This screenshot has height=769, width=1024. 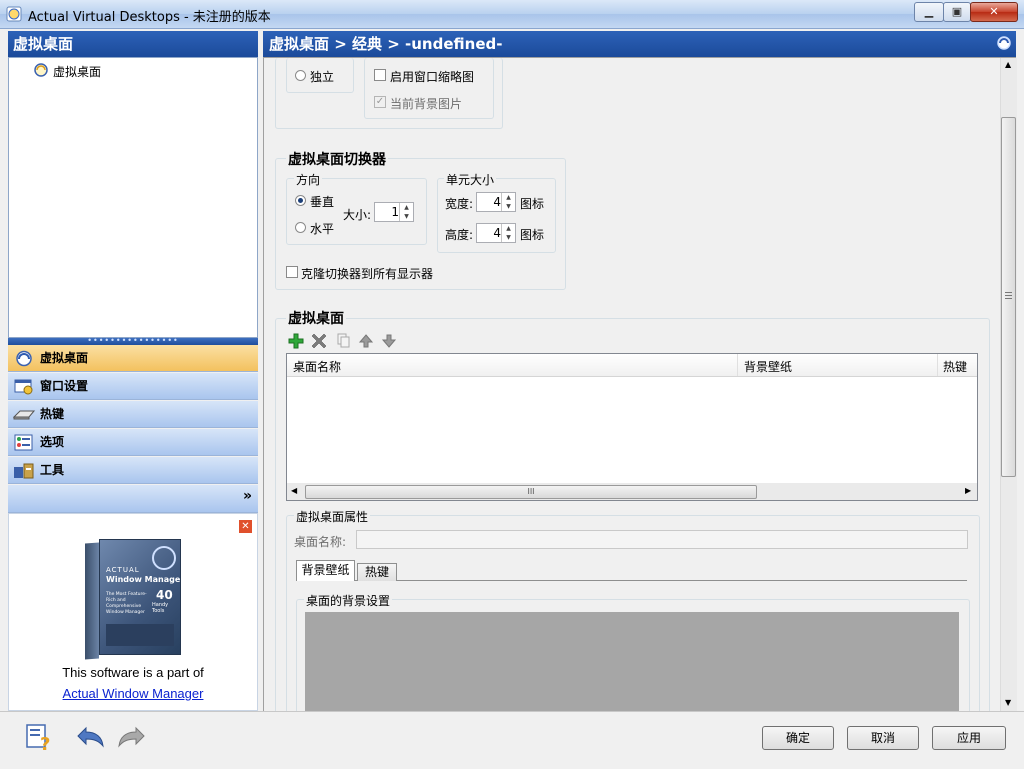 I want to click on scroll-left-icon: ◀, so click(x=294, y=490).